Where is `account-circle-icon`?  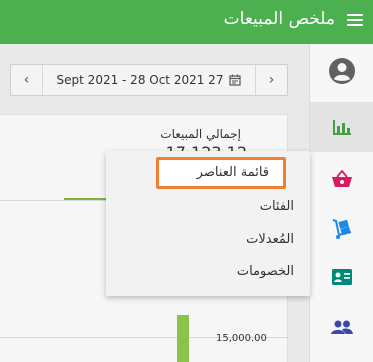 account-circle-icon is located at coordinates (342, 71).